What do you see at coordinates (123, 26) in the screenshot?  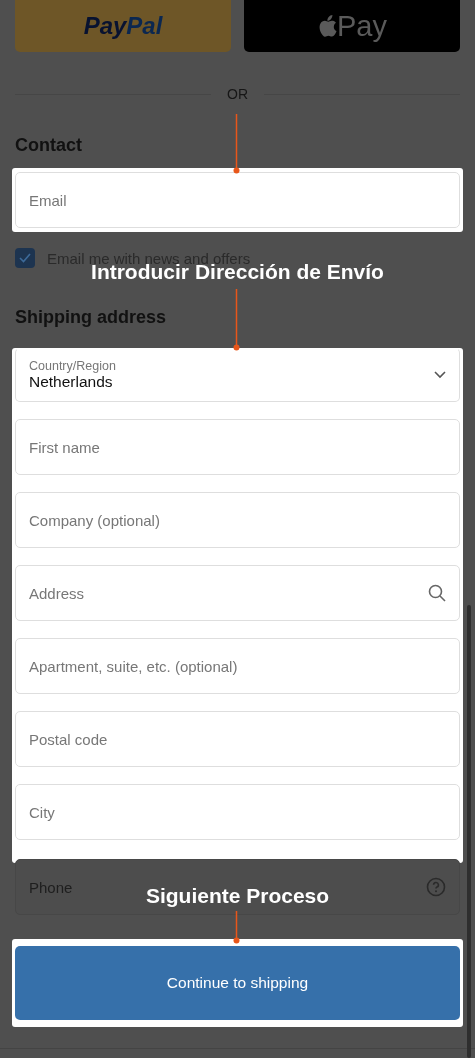 I see `paypal-button: PayPal` at bounding box center [123, 26].